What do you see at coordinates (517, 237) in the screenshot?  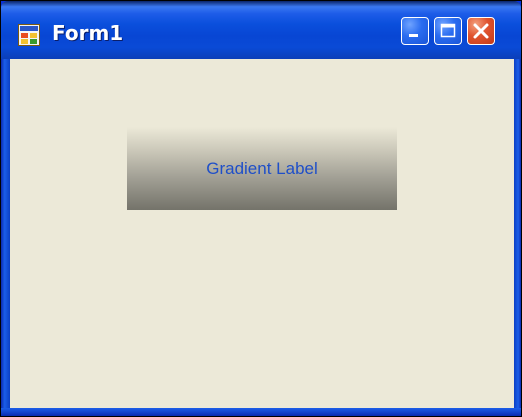 I see `window-frame-right` at bounding box center [517, 237].